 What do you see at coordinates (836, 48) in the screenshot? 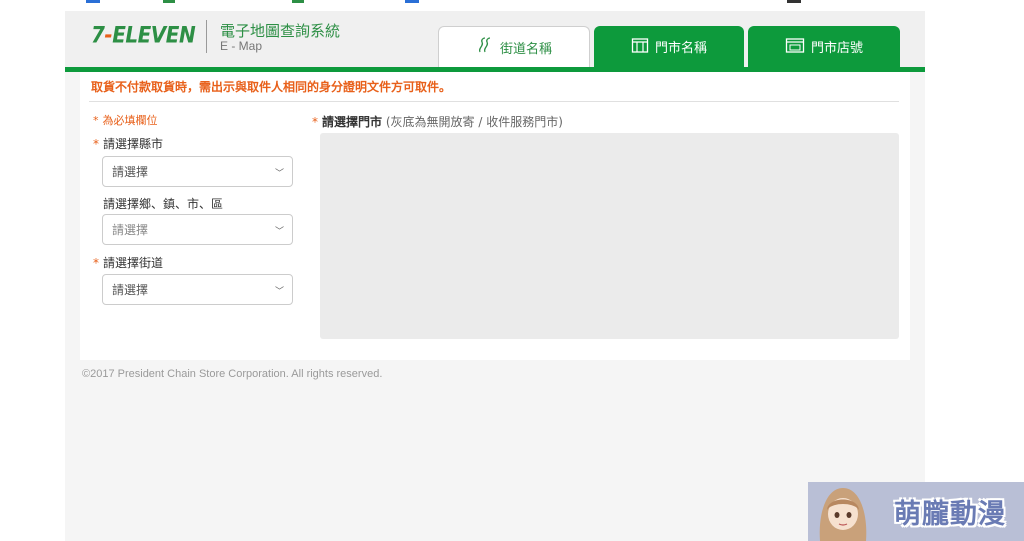
I see `tab-store-number-label: 門市店號` at bounding box center [836, 48].